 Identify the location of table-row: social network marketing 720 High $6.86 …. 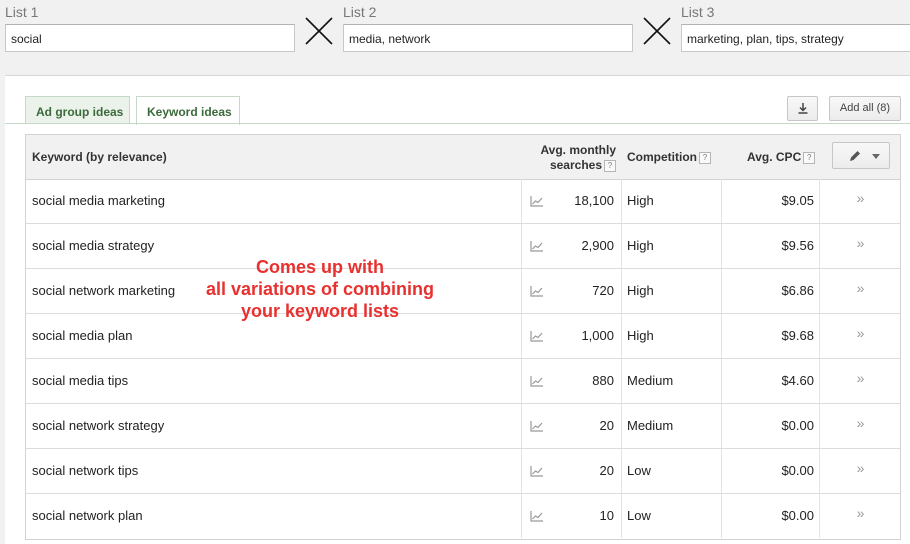
(463, 291).